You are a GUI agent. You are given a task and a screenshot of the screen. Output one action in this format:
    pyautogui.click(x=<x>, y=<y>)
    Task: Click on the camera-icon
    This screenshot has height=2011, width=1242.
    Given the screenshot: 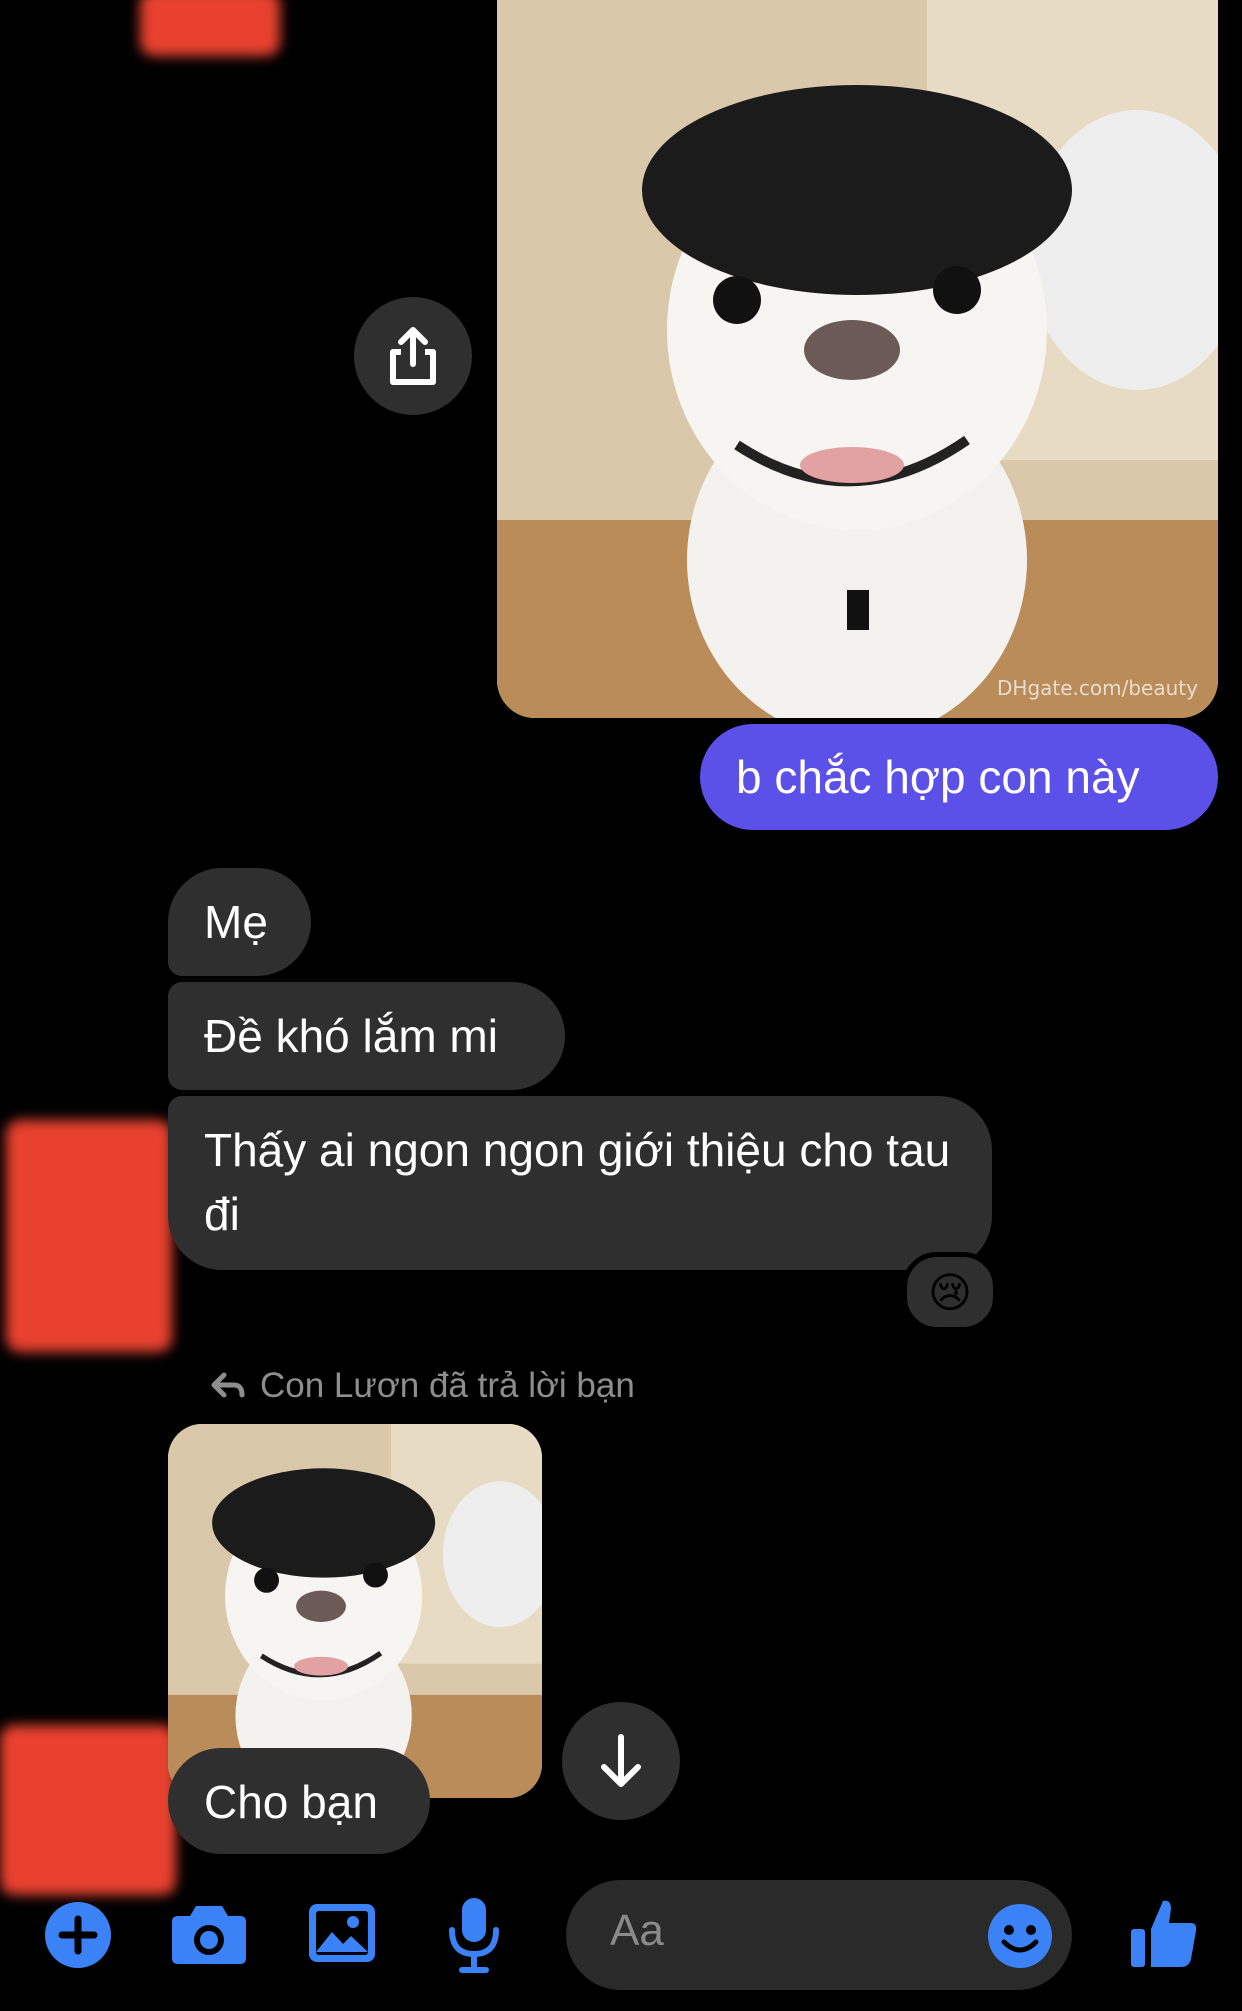 What is the action you would take?
    pyautogui.click(x=209, y=1935)
    